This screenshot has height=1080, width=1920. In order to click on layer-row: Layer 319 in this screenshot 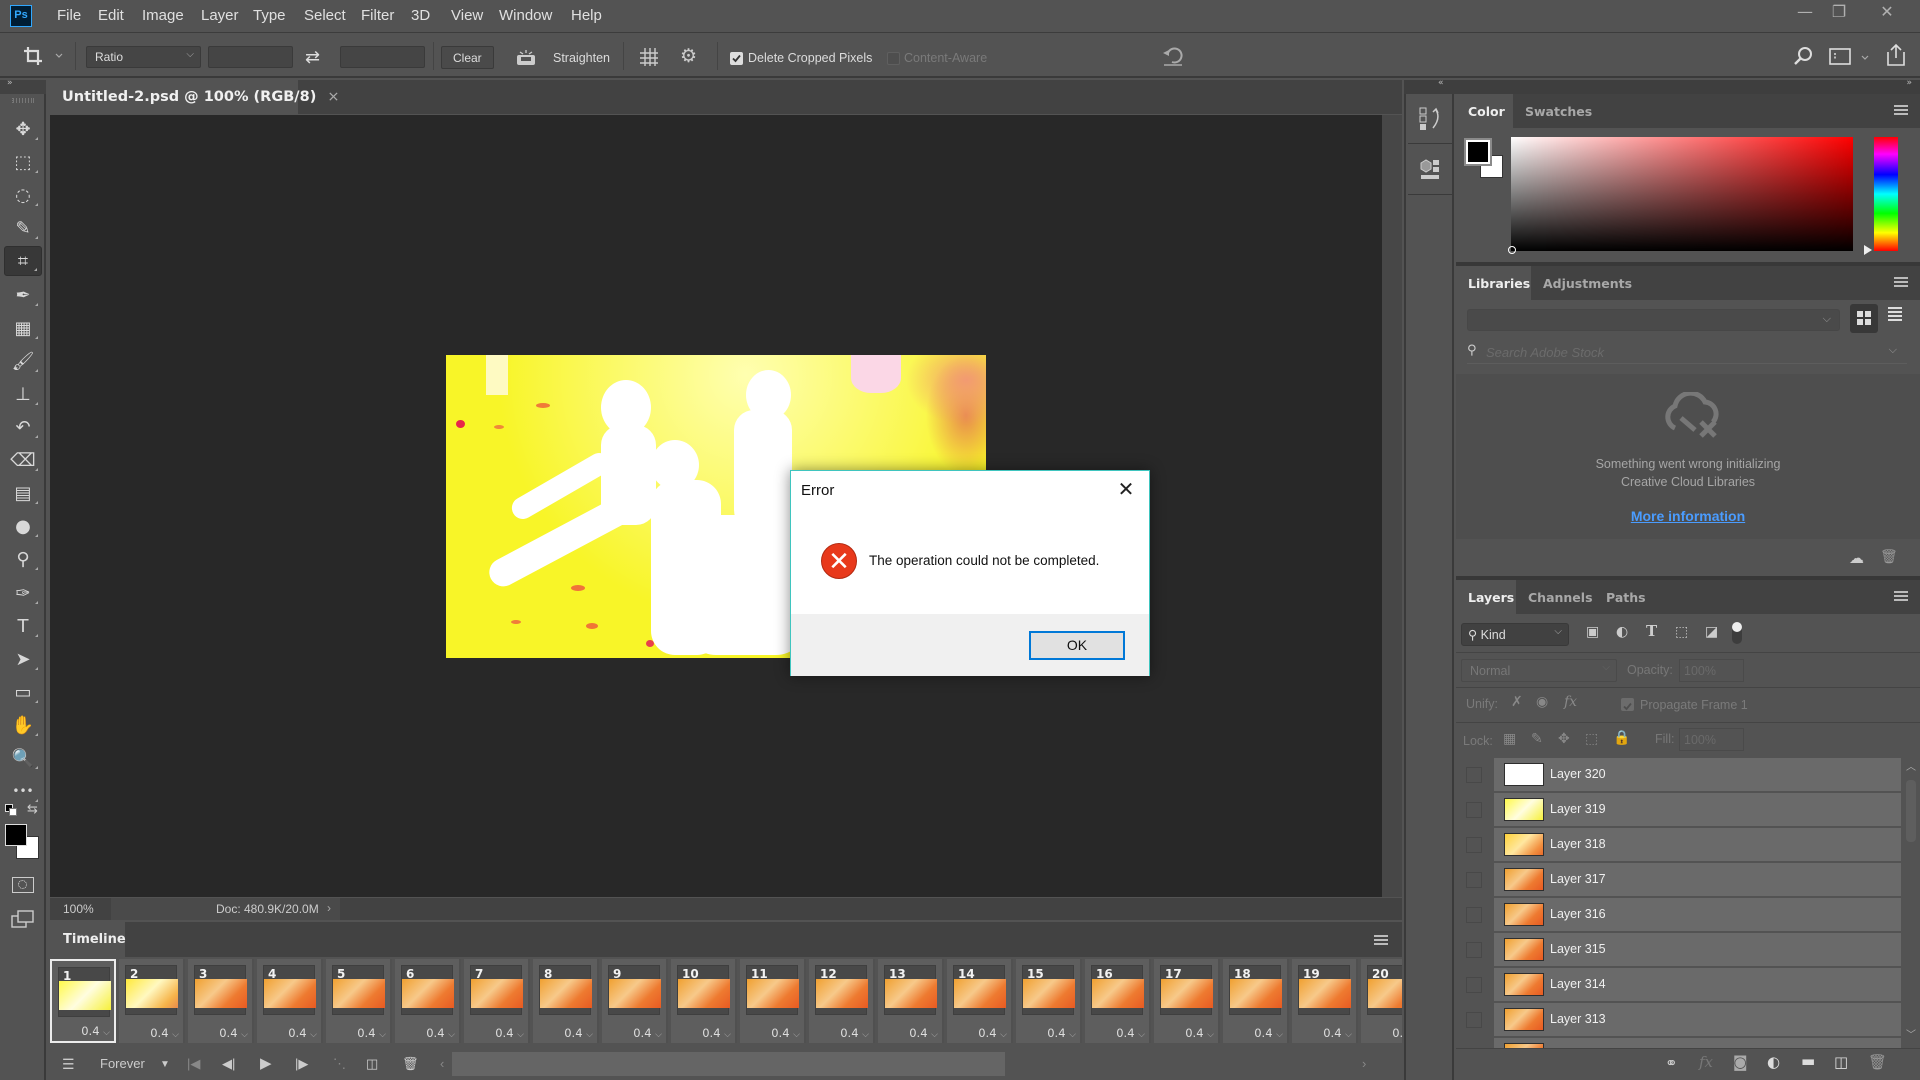, I will do `click(1678, 810)`.